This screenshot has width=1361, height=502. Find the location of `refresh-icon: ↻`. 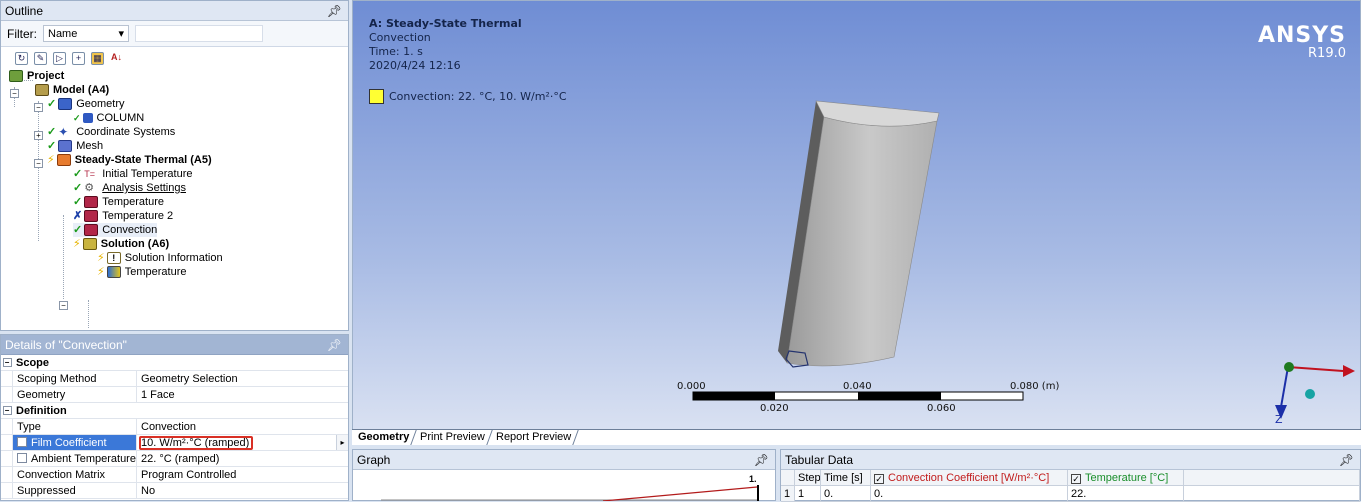

refresh-icon: ↻ is located at coordinates (21, 58).